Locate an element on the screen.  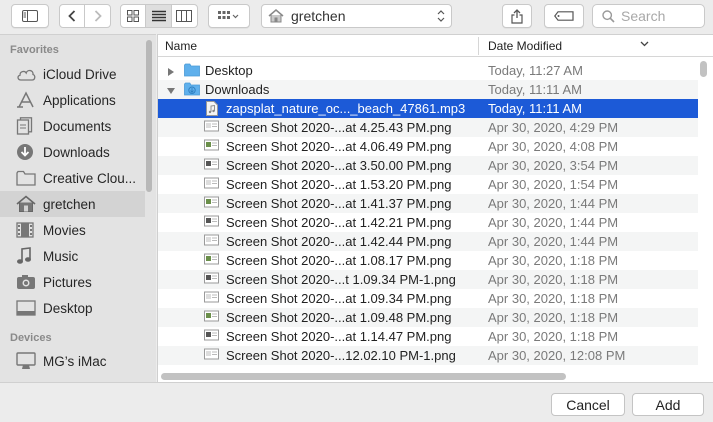
file-name: Screen Shot 2020-...at 4.25.43 PM.png is located at coordinates (339, 127).